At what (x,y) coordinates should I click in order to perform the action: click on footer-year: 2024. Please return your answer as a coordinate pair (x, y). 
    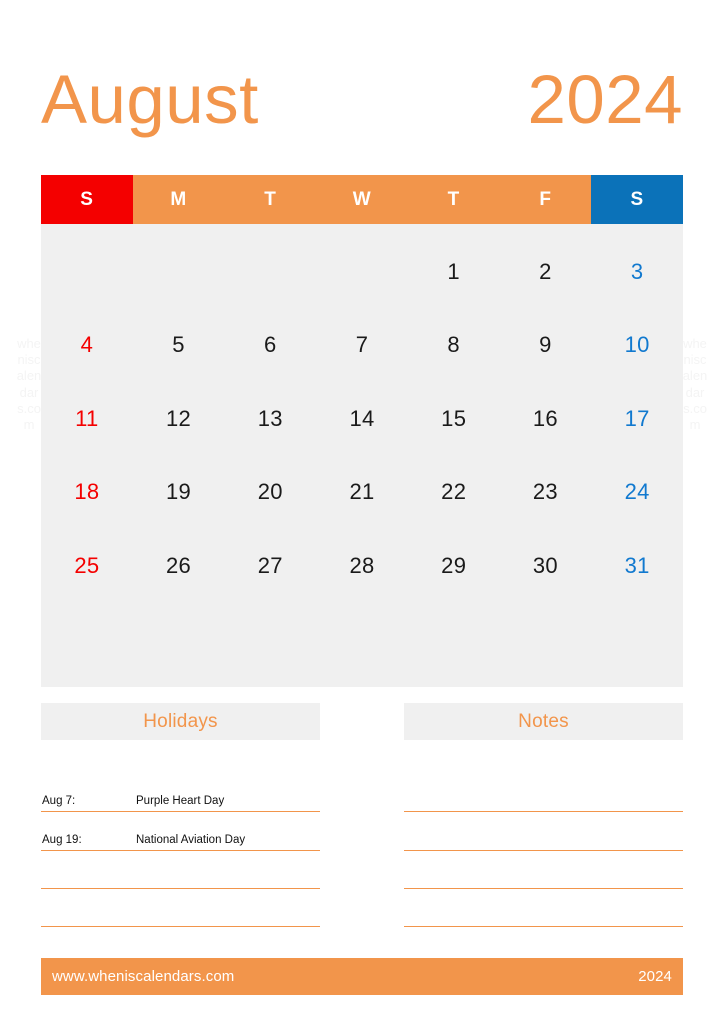
    Looking at the image, I should click on (655, 976).